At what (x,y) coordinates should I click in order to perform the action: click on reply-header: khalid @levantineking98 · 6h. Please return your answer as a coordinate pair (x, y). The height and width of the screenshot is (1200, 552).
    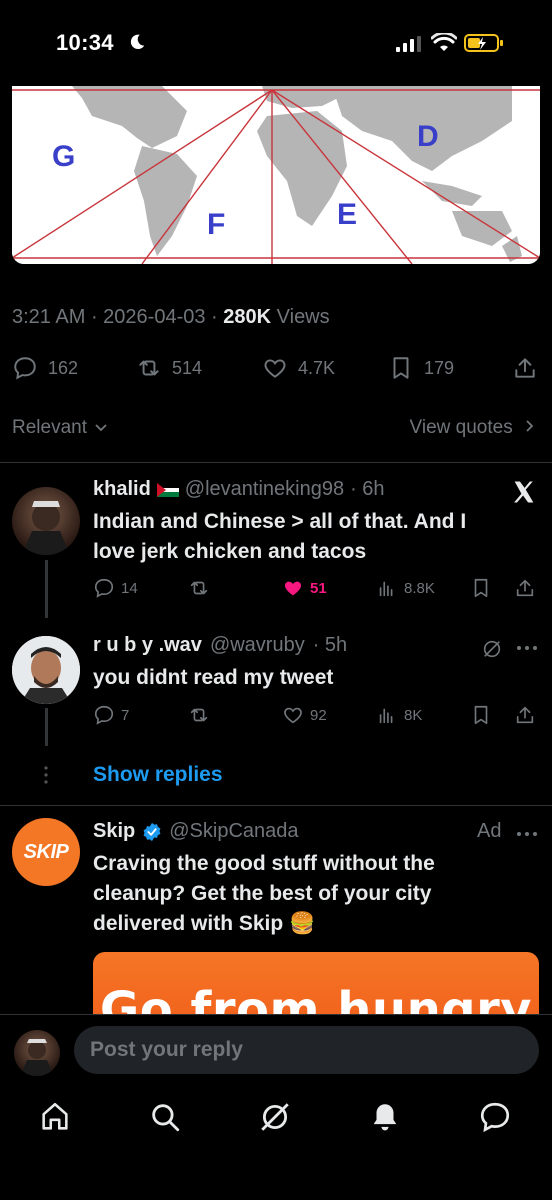
    Looking at the image, I should click on (239, 489).